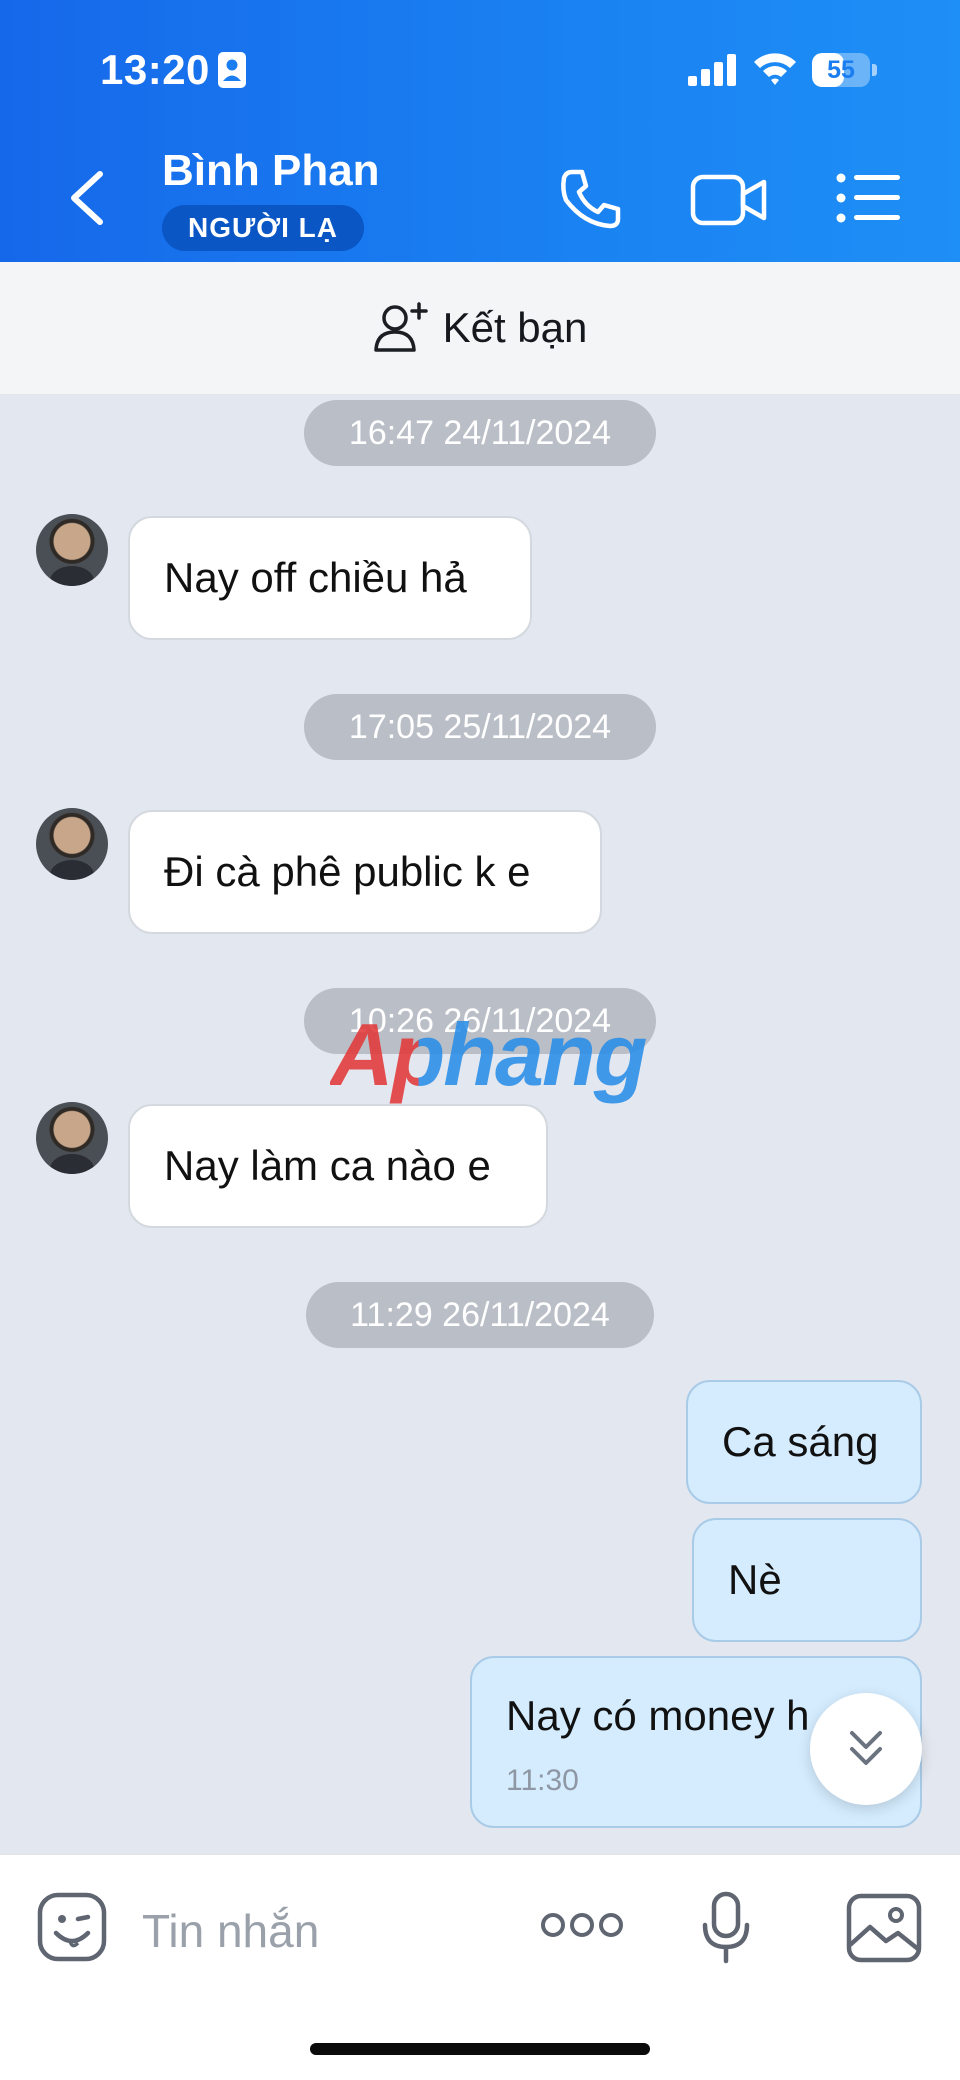  I want to click on battery-level: 55, so click(841, 70).